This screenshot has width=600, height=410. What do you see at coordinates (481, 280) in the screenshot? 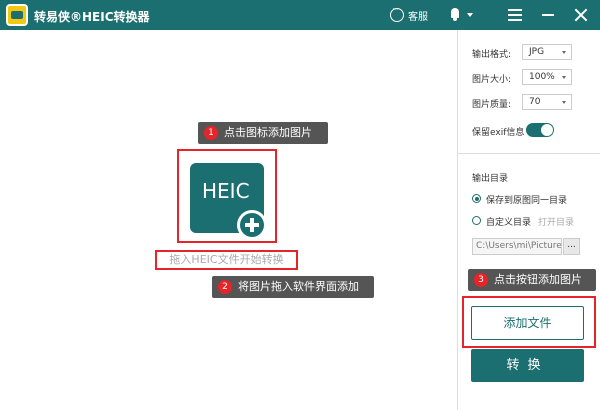
I see `tip-number: 3` at bounding box center [481, 280].